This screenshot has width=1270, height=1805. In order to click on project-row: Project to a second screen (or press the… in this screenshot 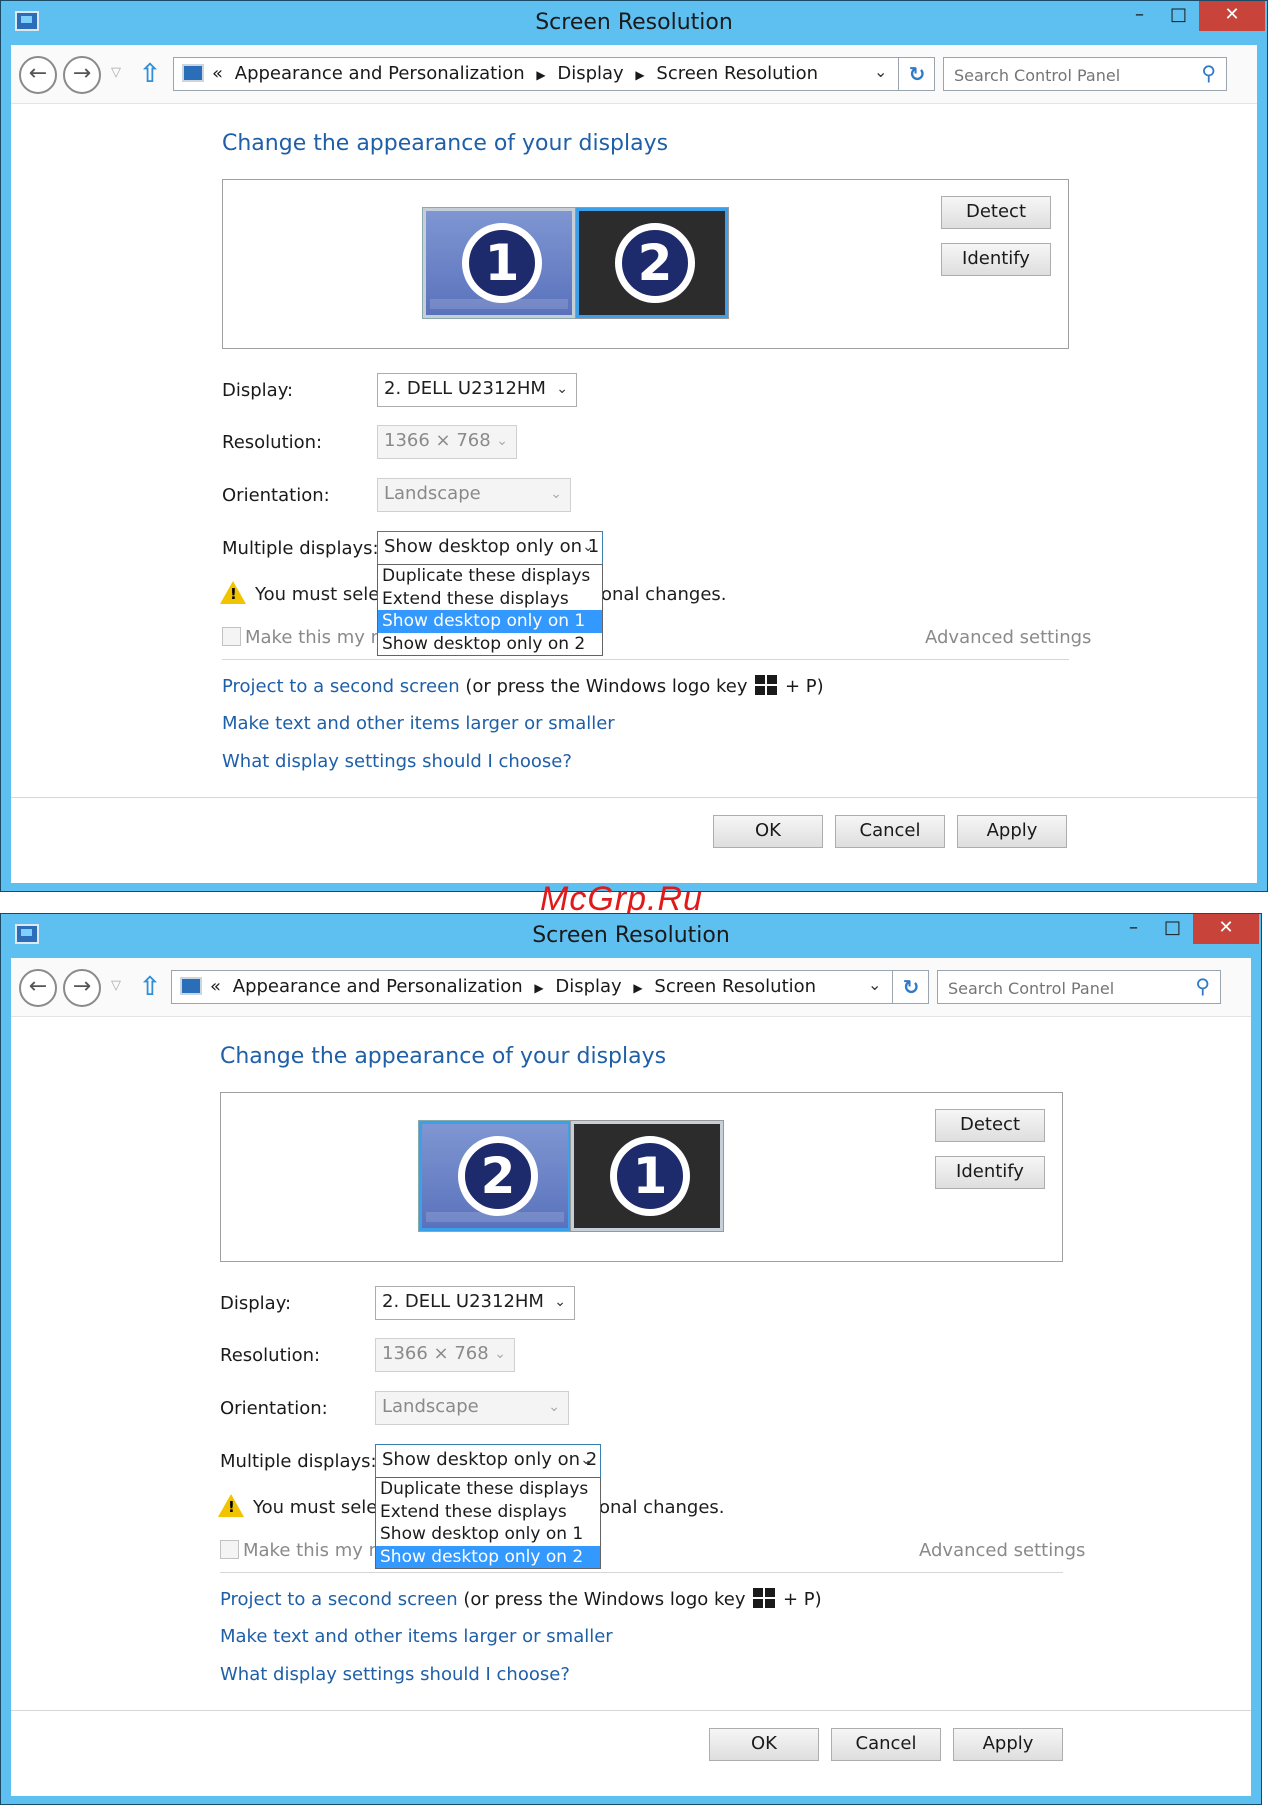, I will do `click(523, 686)`.